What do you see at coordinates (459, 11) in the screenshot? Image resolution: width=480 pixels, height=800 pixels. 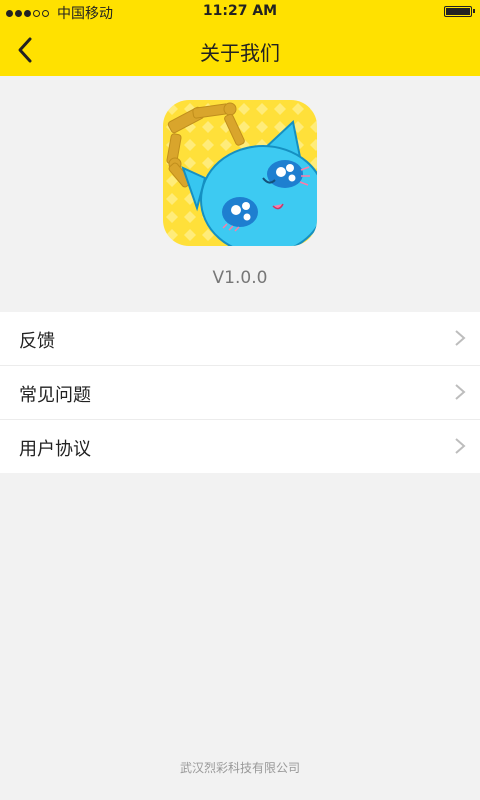 I see `battery-icon` at bounding box center [459, 11].